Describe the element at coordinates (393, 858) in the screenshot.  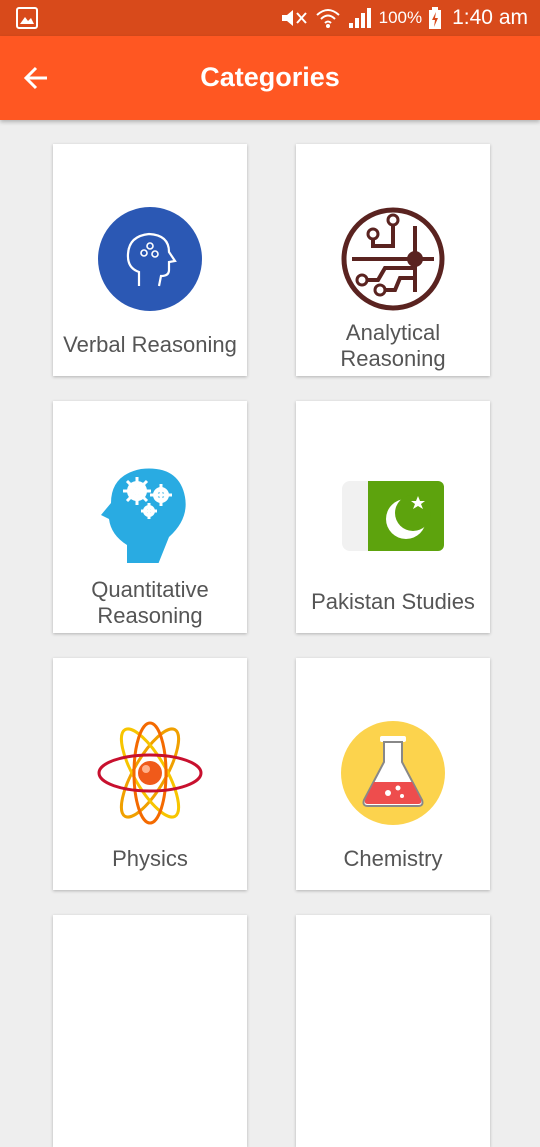
I see `category-label: Chemistry` at that location.